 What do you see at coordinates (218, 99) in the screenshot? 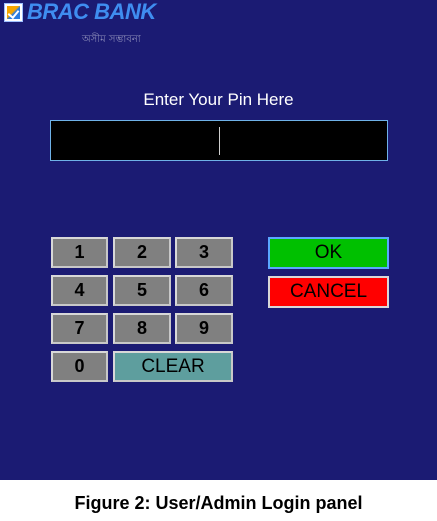
I see `pin-prompt: Enter Your Pin Here` at bounding box center [218, 99].